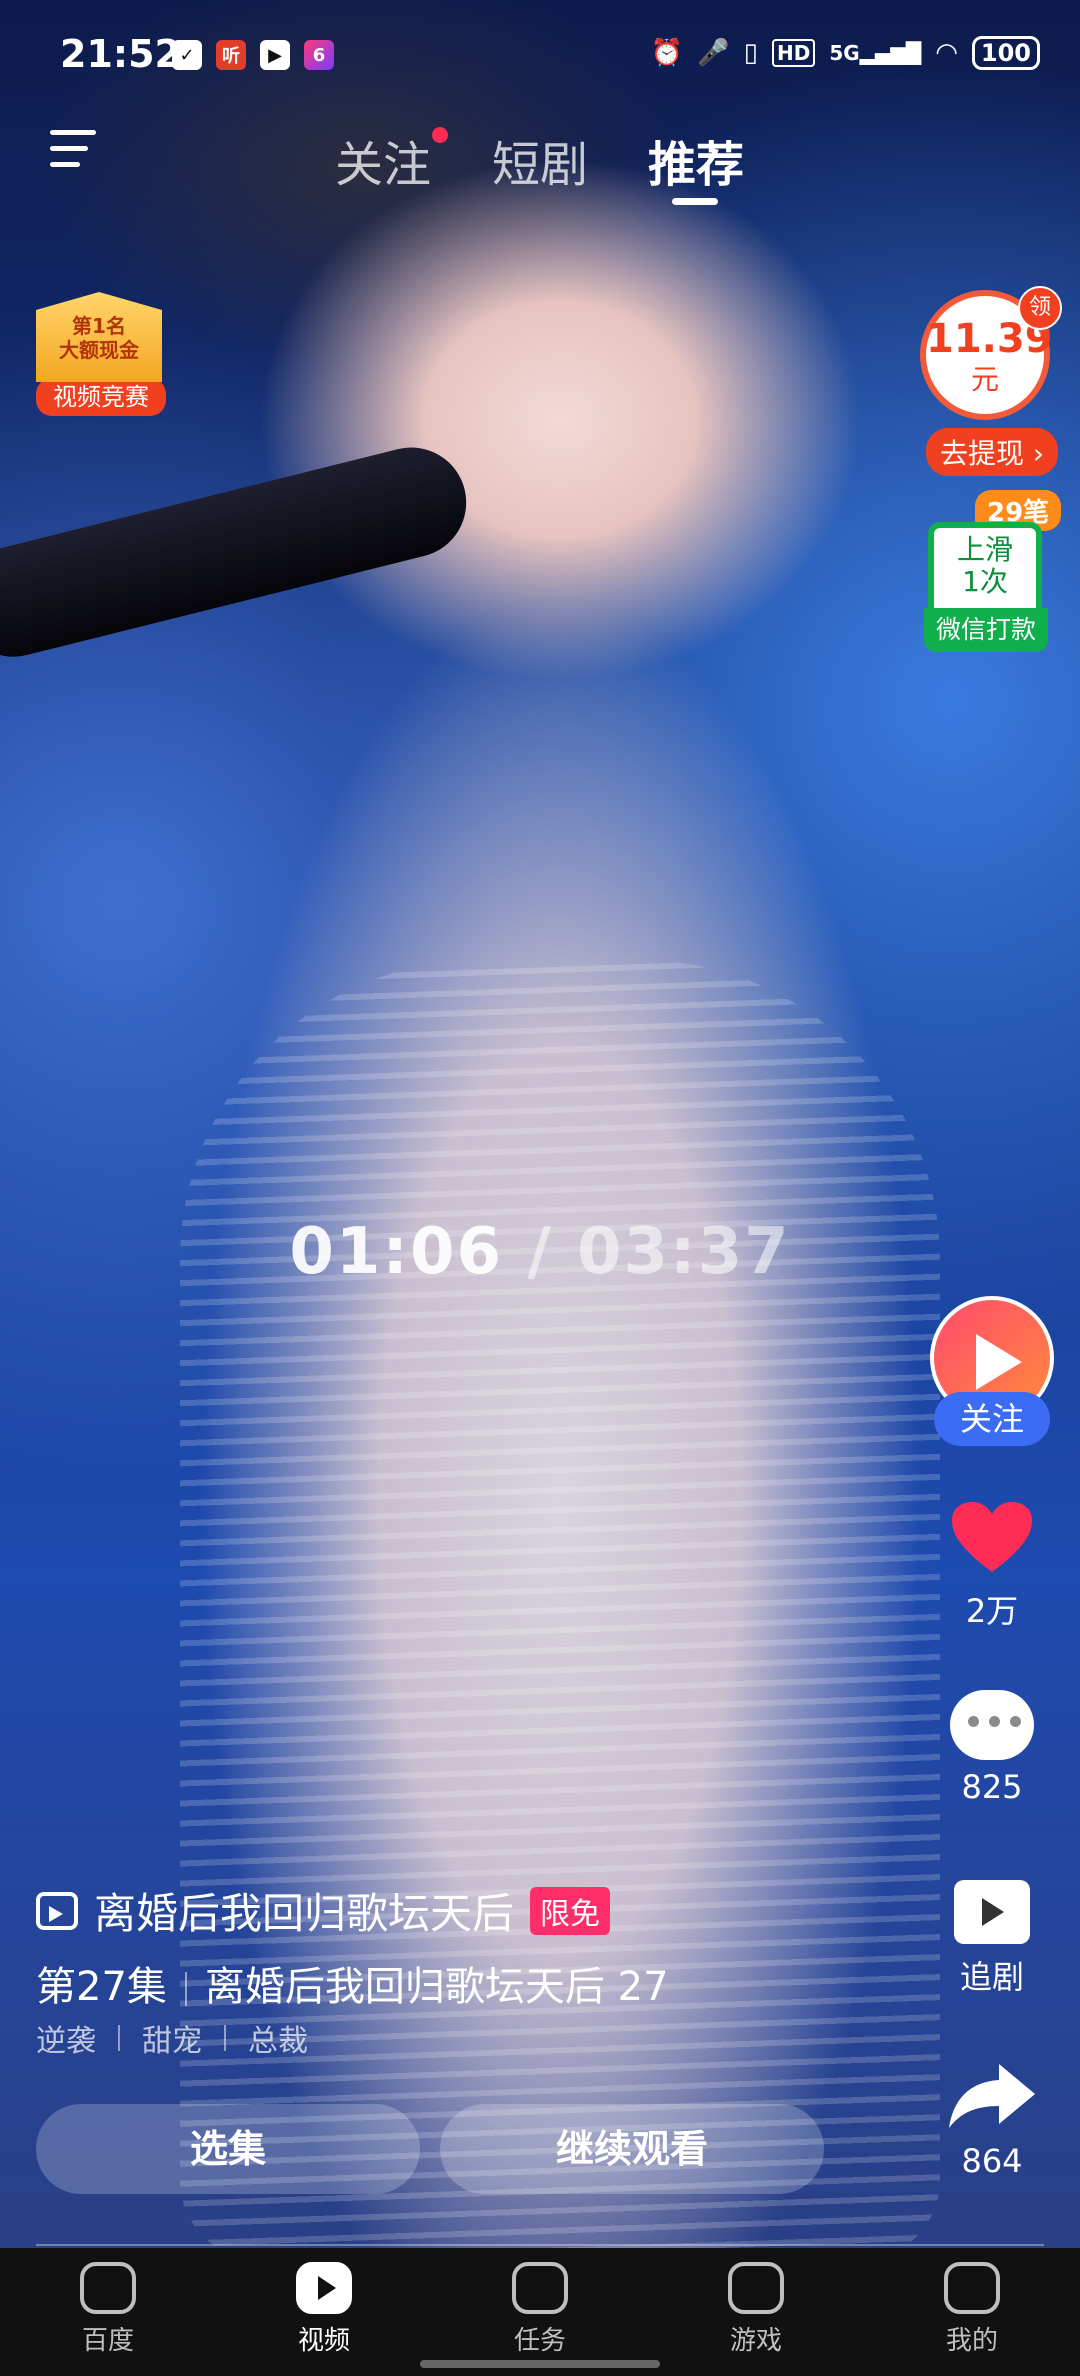 This screenshot has width=1080, height=2376. I want to click on contest-shield: 第1名 大额现金, so click(99, 337).